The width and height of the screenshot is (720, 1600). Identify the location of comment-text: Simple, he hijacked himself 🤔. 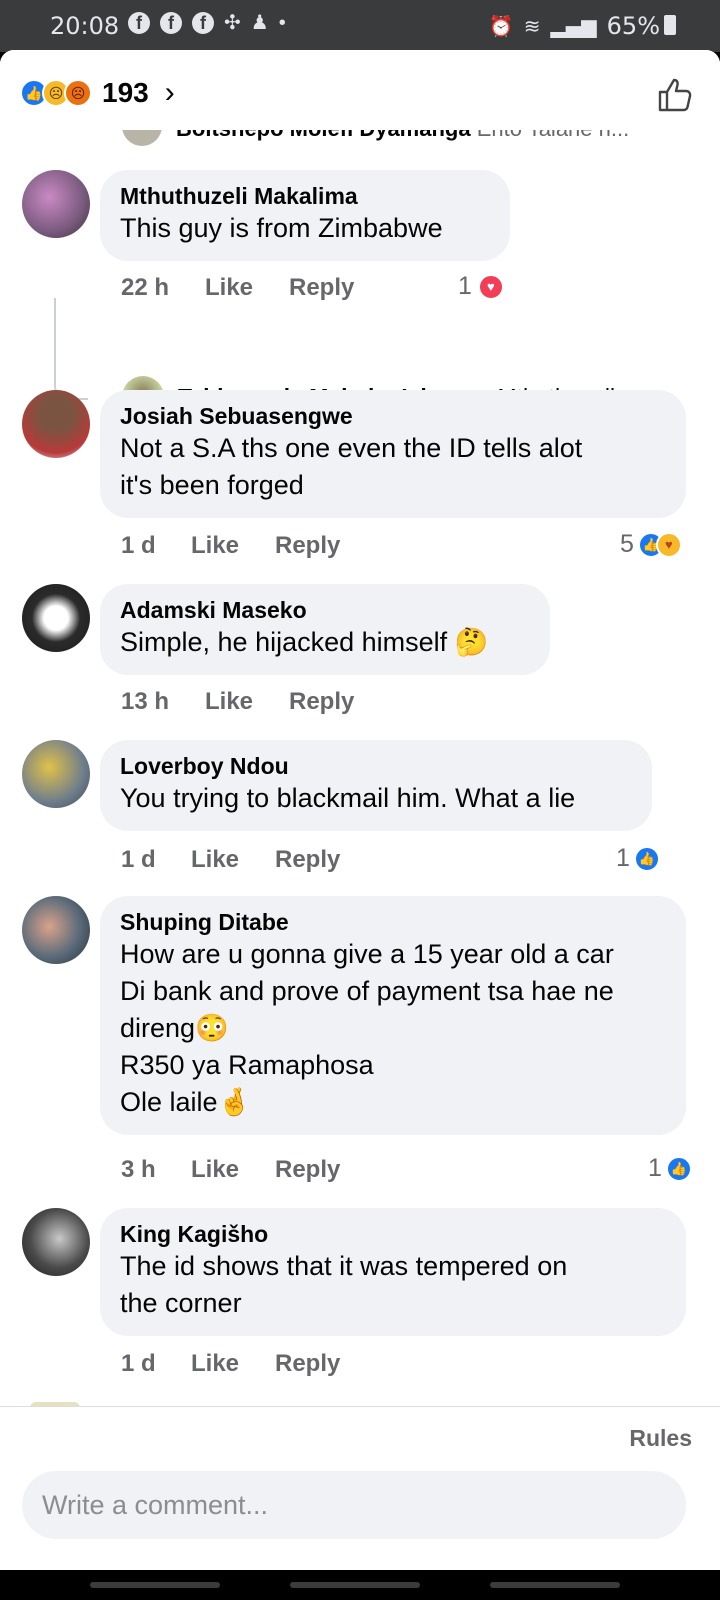
(304, 642).